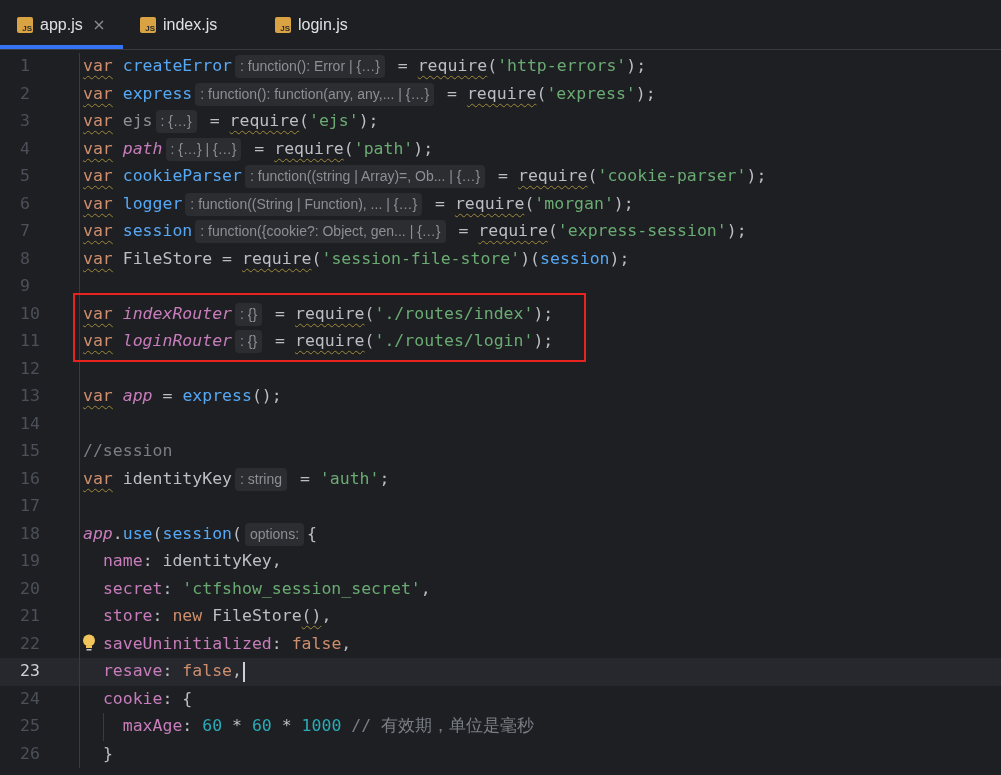 The image size is (1001, 775). What do you see at coordinates (137, 533) in the screenshot?
I see `identifier: use` at bounding box center [137, 533].